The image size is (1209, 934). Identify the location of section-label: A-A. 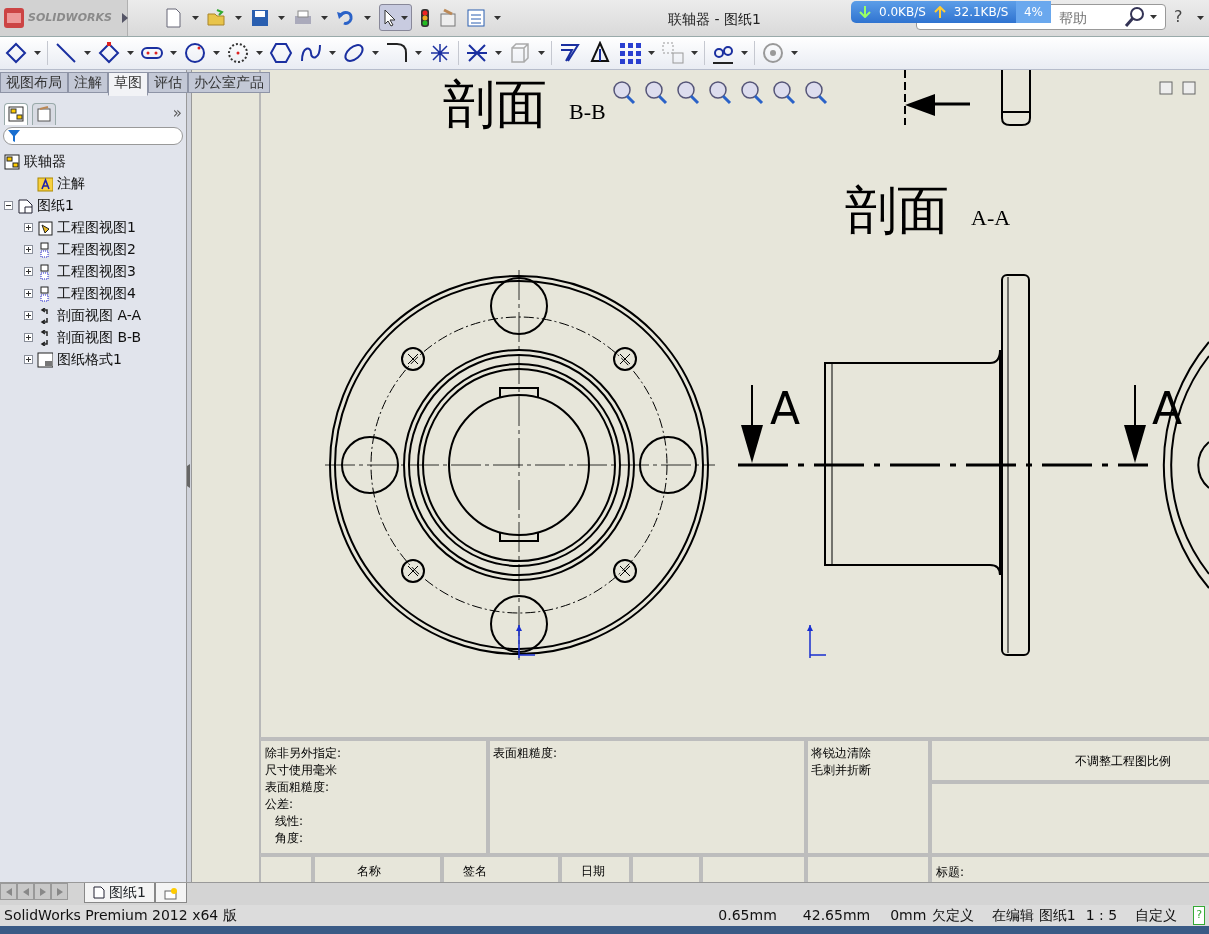
(991, 217).